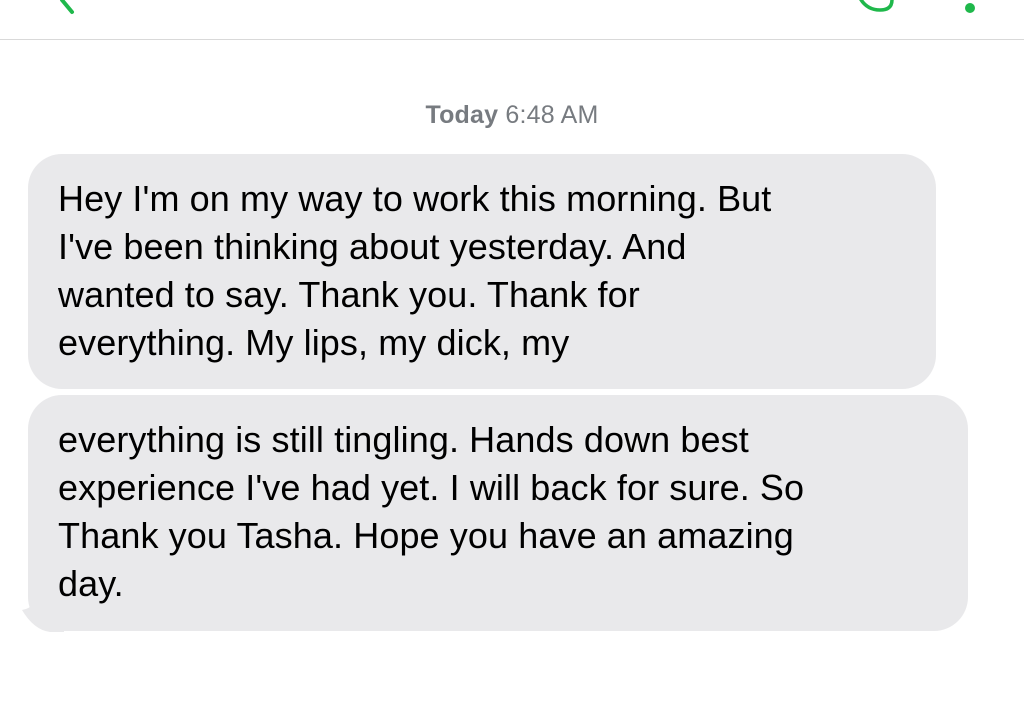  Describe the element at coordinates (65, 8) in the screenshot. I see `chevron-left-icon` at that location.